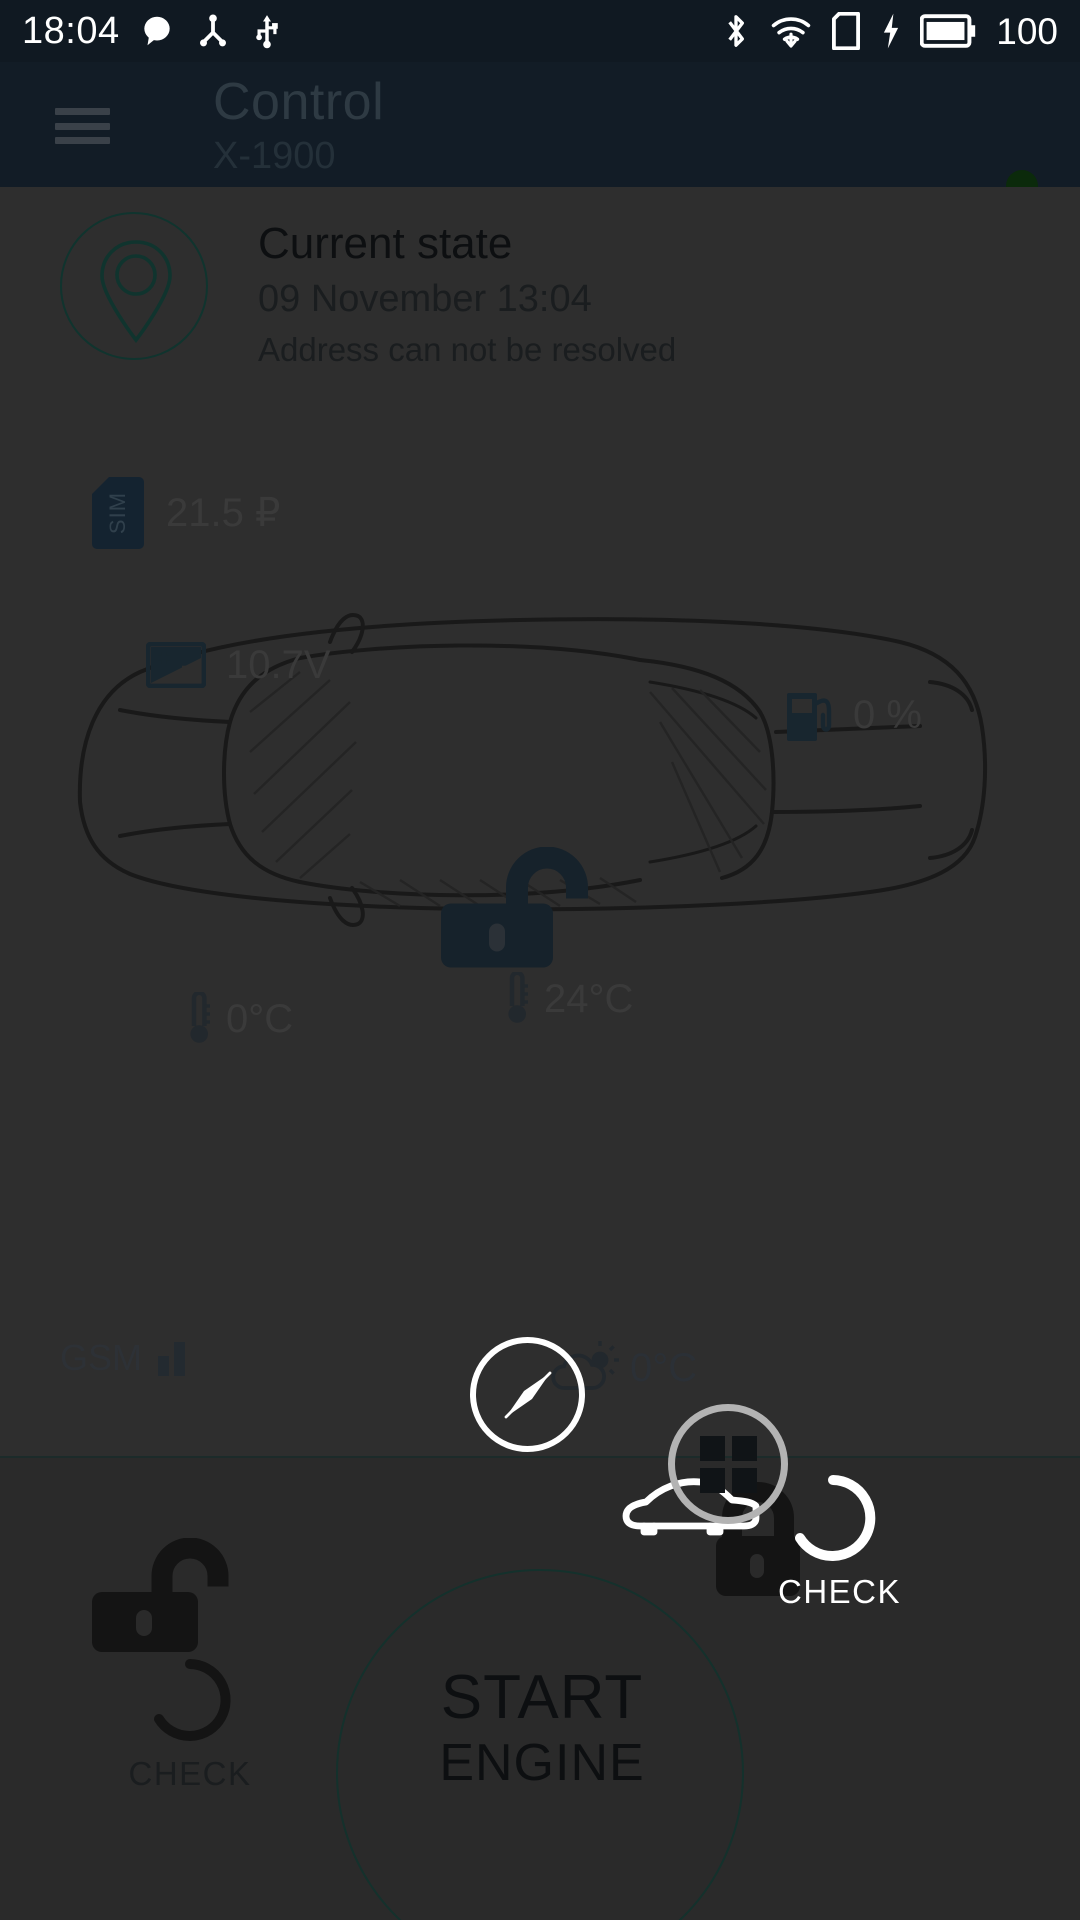 The width and height of the screenshot is (1080, 1920). What do you see at coordinates (736, 31) in the screenshot?
I see `bluetooth-icon` at bounding box center [736, 31].